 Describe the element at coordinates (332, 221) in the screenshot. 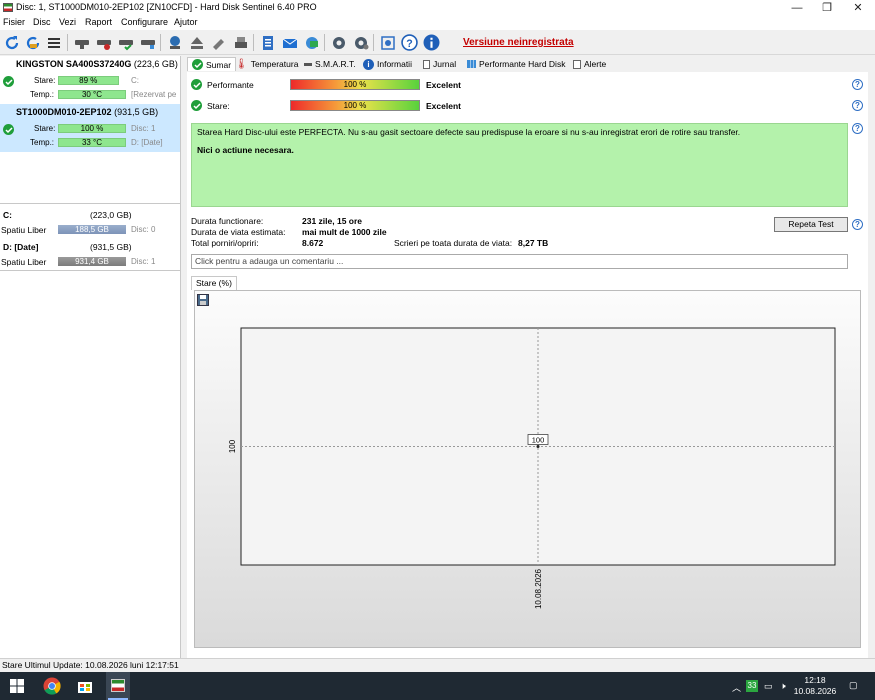

I see `uptime-value: 231 zile, 15 ore` at that location.